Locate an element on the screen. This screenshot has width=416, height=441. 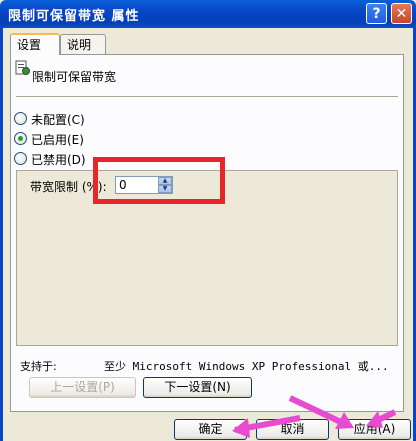
cancel-button: 取消 is located at coordinates (292, 429).